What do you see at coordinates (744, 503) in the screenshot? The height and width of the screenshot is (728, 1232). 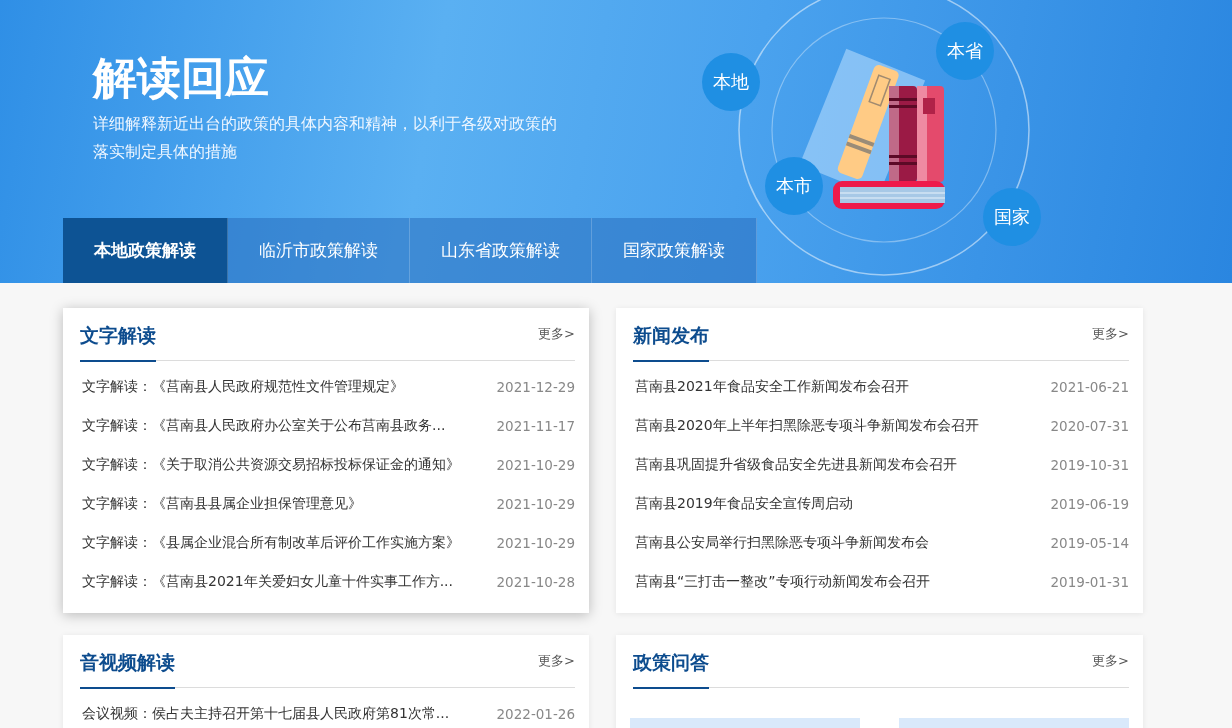 I see `article-link: 莒南县2019年食品安全宣传周启动` at bounding box center [744, 503].